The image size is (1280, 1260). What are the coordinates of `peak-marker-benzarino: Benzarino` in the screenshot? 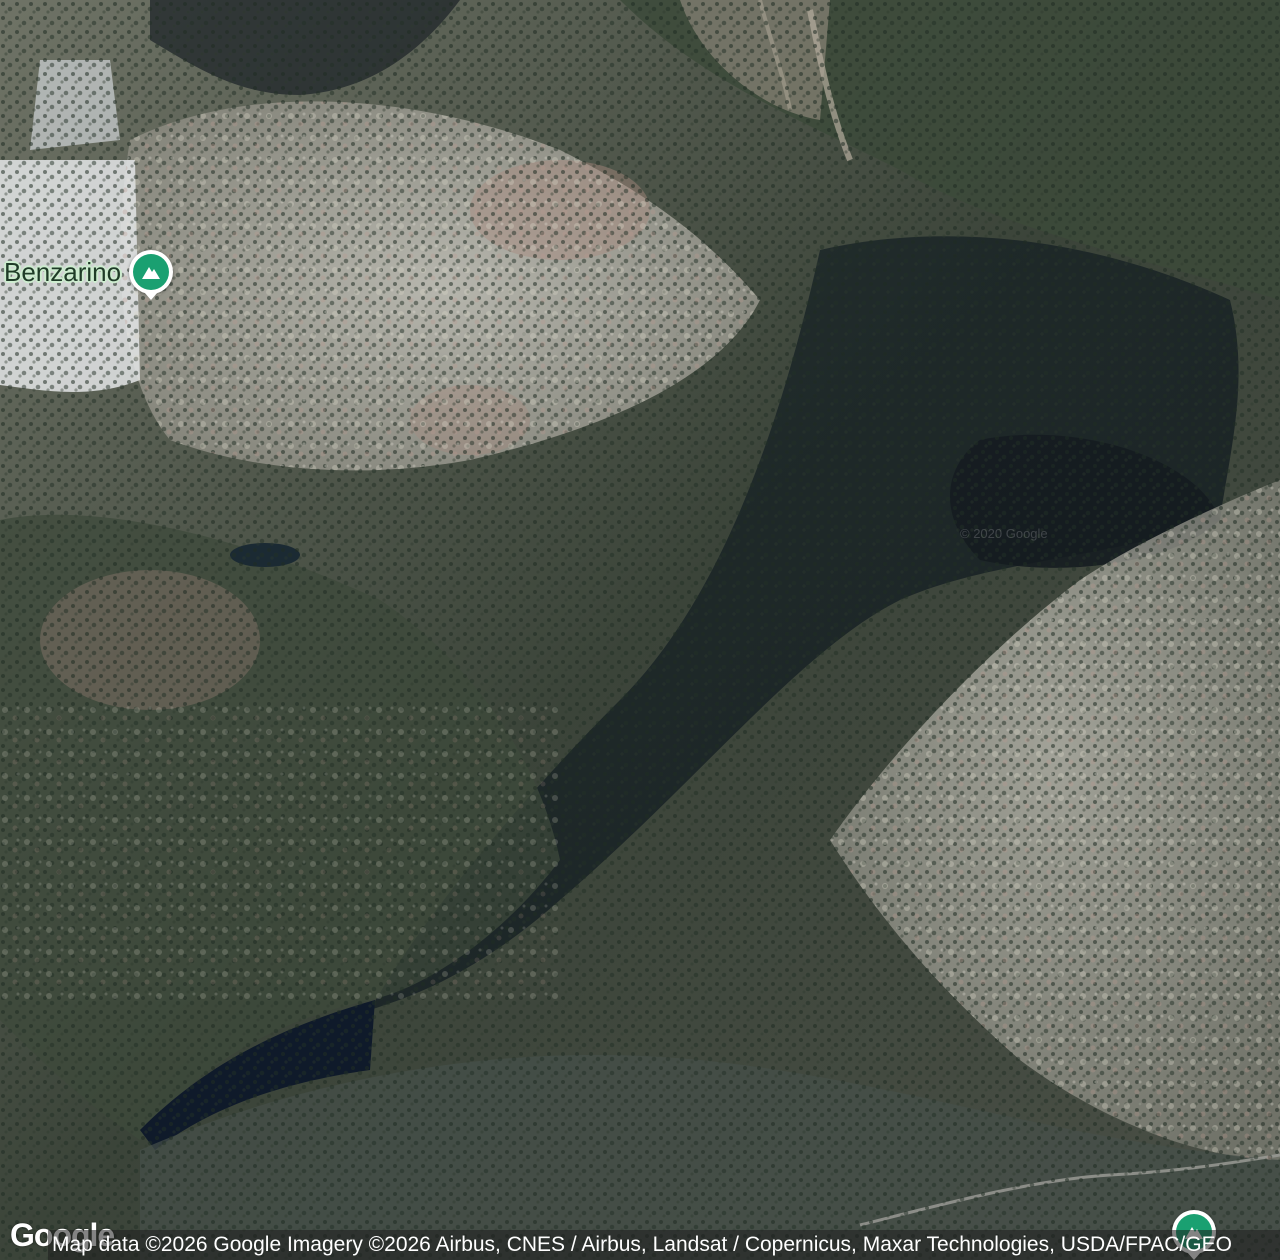 It's located at (89, 272).